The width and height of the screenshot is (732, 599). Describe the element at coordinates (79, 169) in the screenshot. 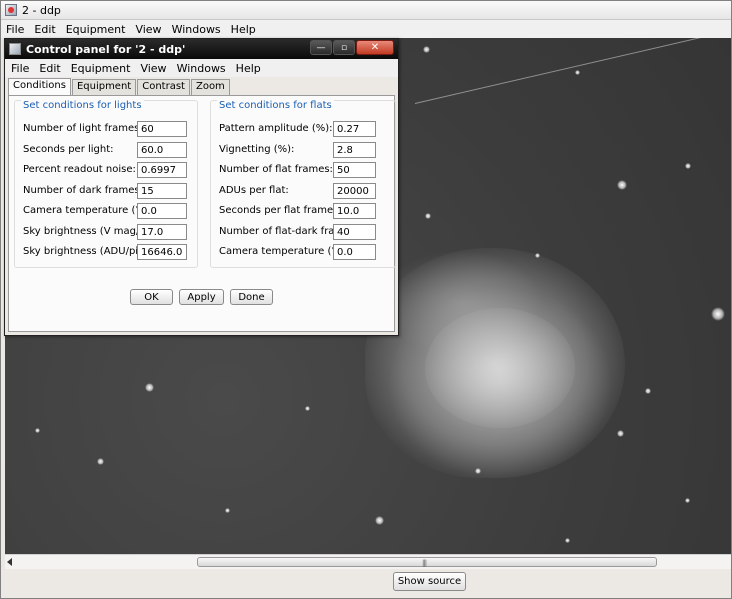

I see `field-label: Percent readout noise:` at that location.